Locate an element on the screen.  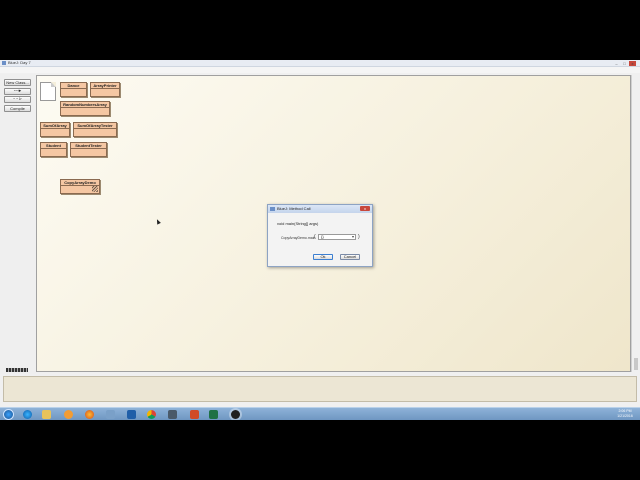
solid-arrow-icon: ---▸ is located at coordinates (17, 91).